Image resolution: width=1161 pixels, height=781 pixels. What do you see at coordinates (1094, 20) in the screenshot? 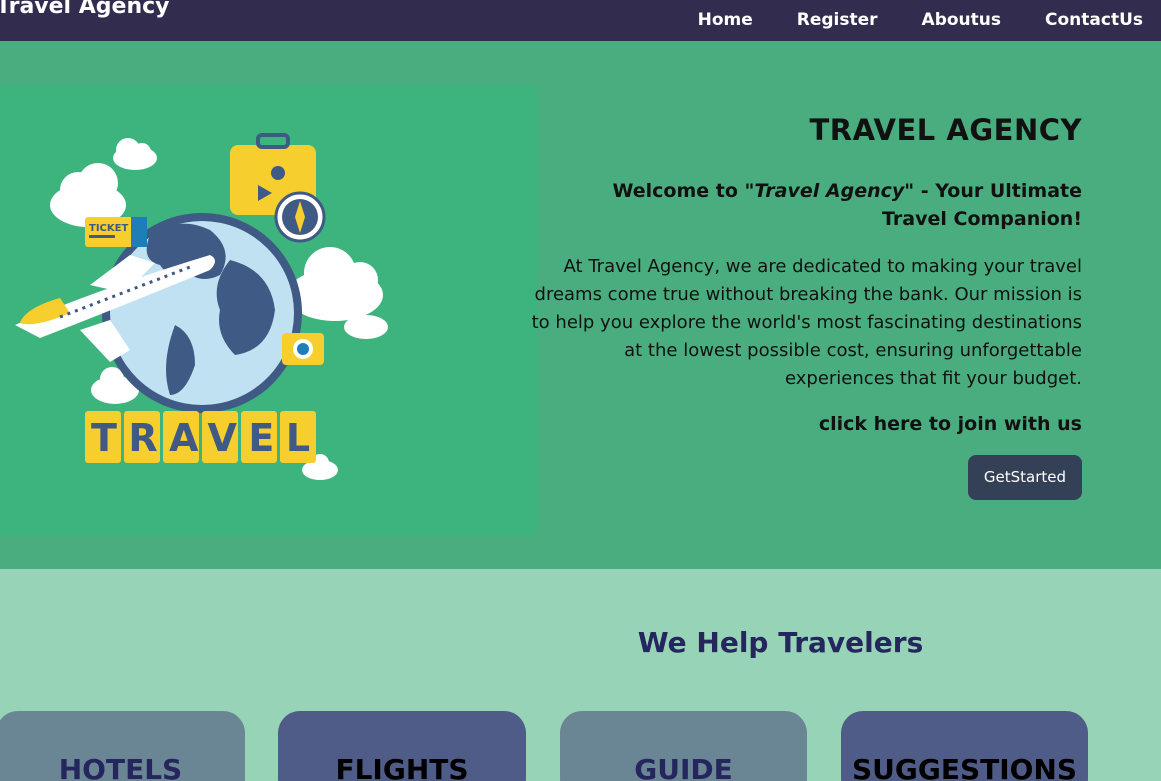
I see `nav-link-contactus: ContactUs` at bounding box center [1094, 20].